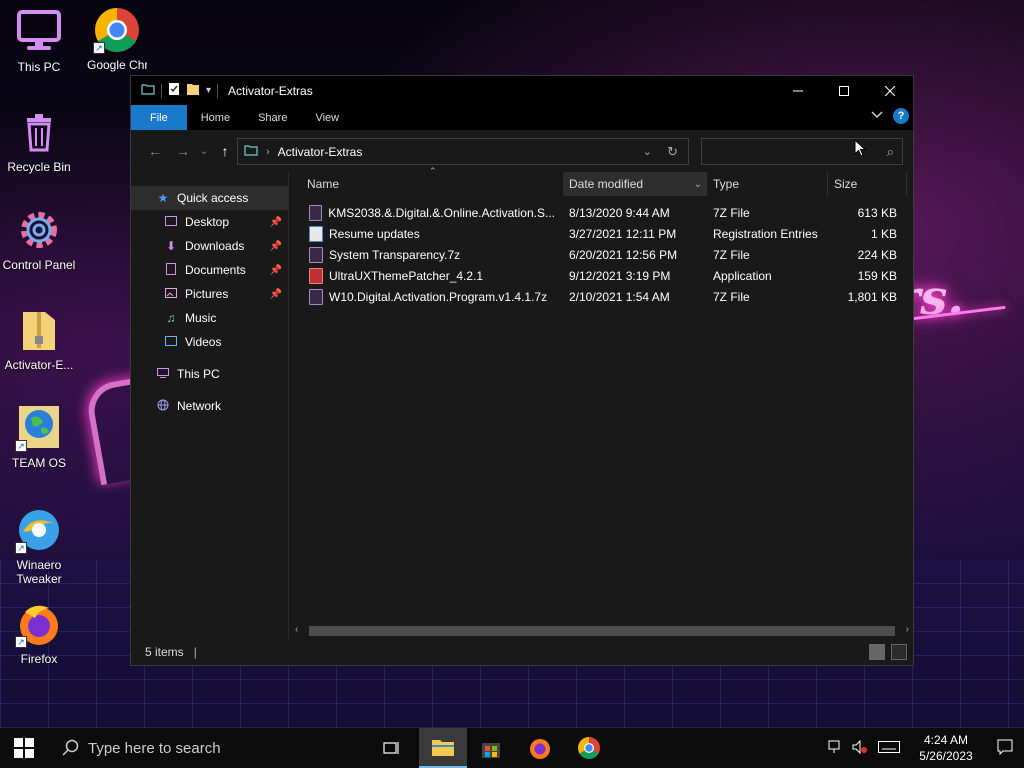 The width and height of the screenshot is (1024, 768). What do you see at coordinates (215, 117) in the screenshot?
I see `tab-home: Home` at bounding box center [215, 117].